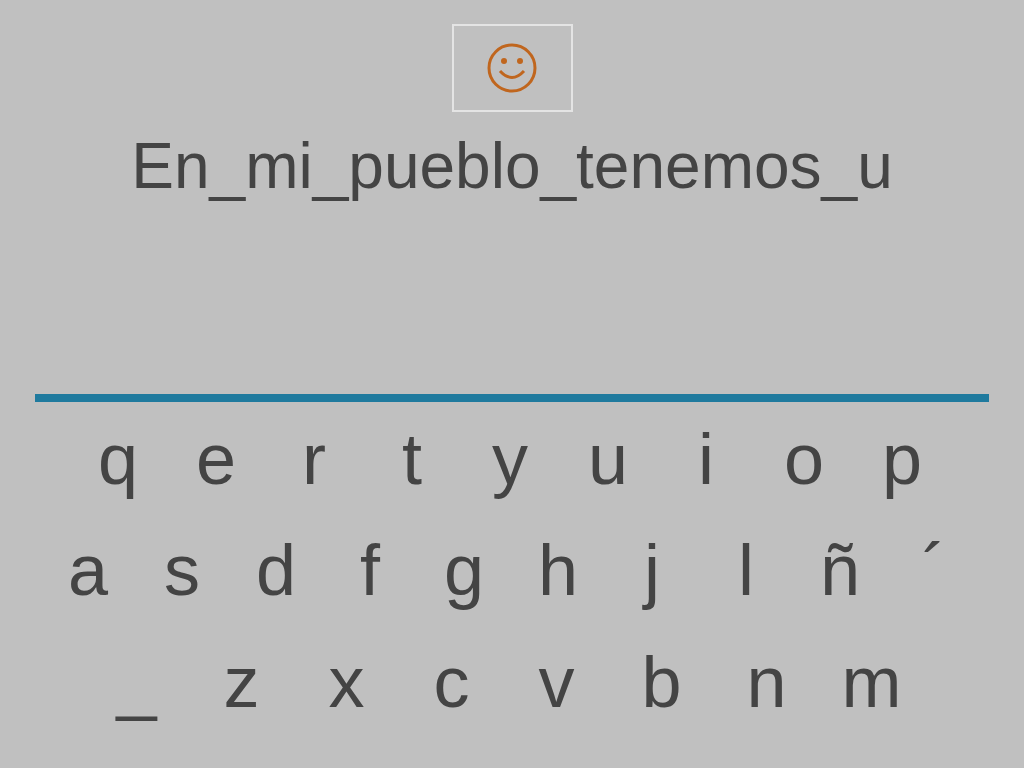  I want to click on key-button: u, so click(608, 459).